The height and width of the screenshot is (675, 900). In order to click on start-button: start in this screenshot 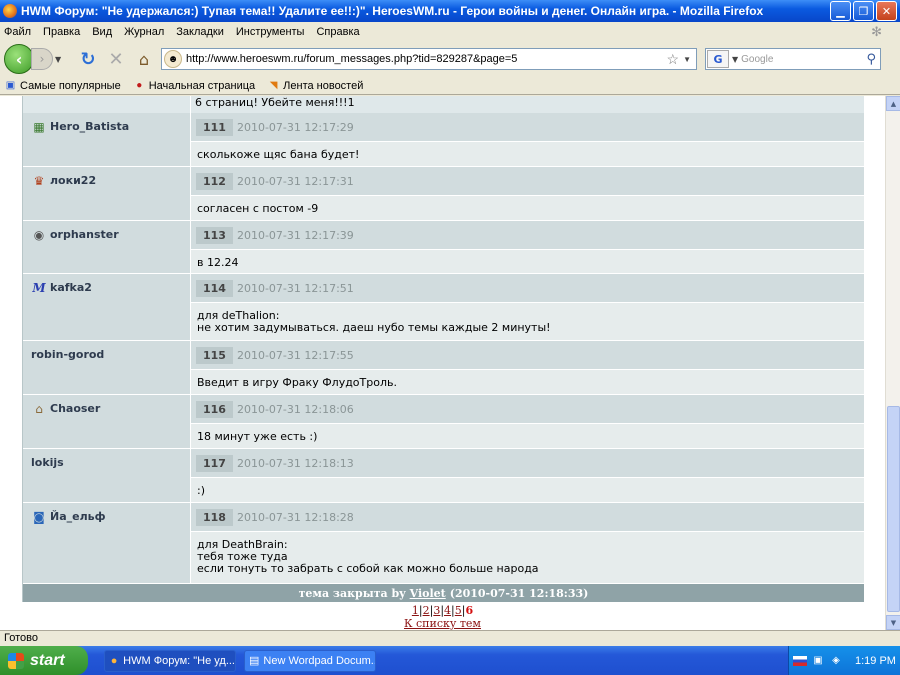, I will do `click(44, 660)`.